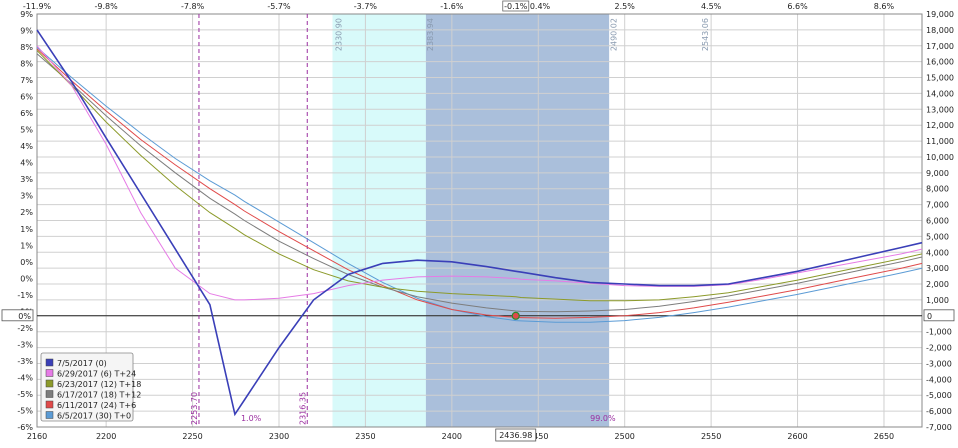 The image size is (958, 448). I want to click on top-tick-label: -5.7%, so click(279, 6).